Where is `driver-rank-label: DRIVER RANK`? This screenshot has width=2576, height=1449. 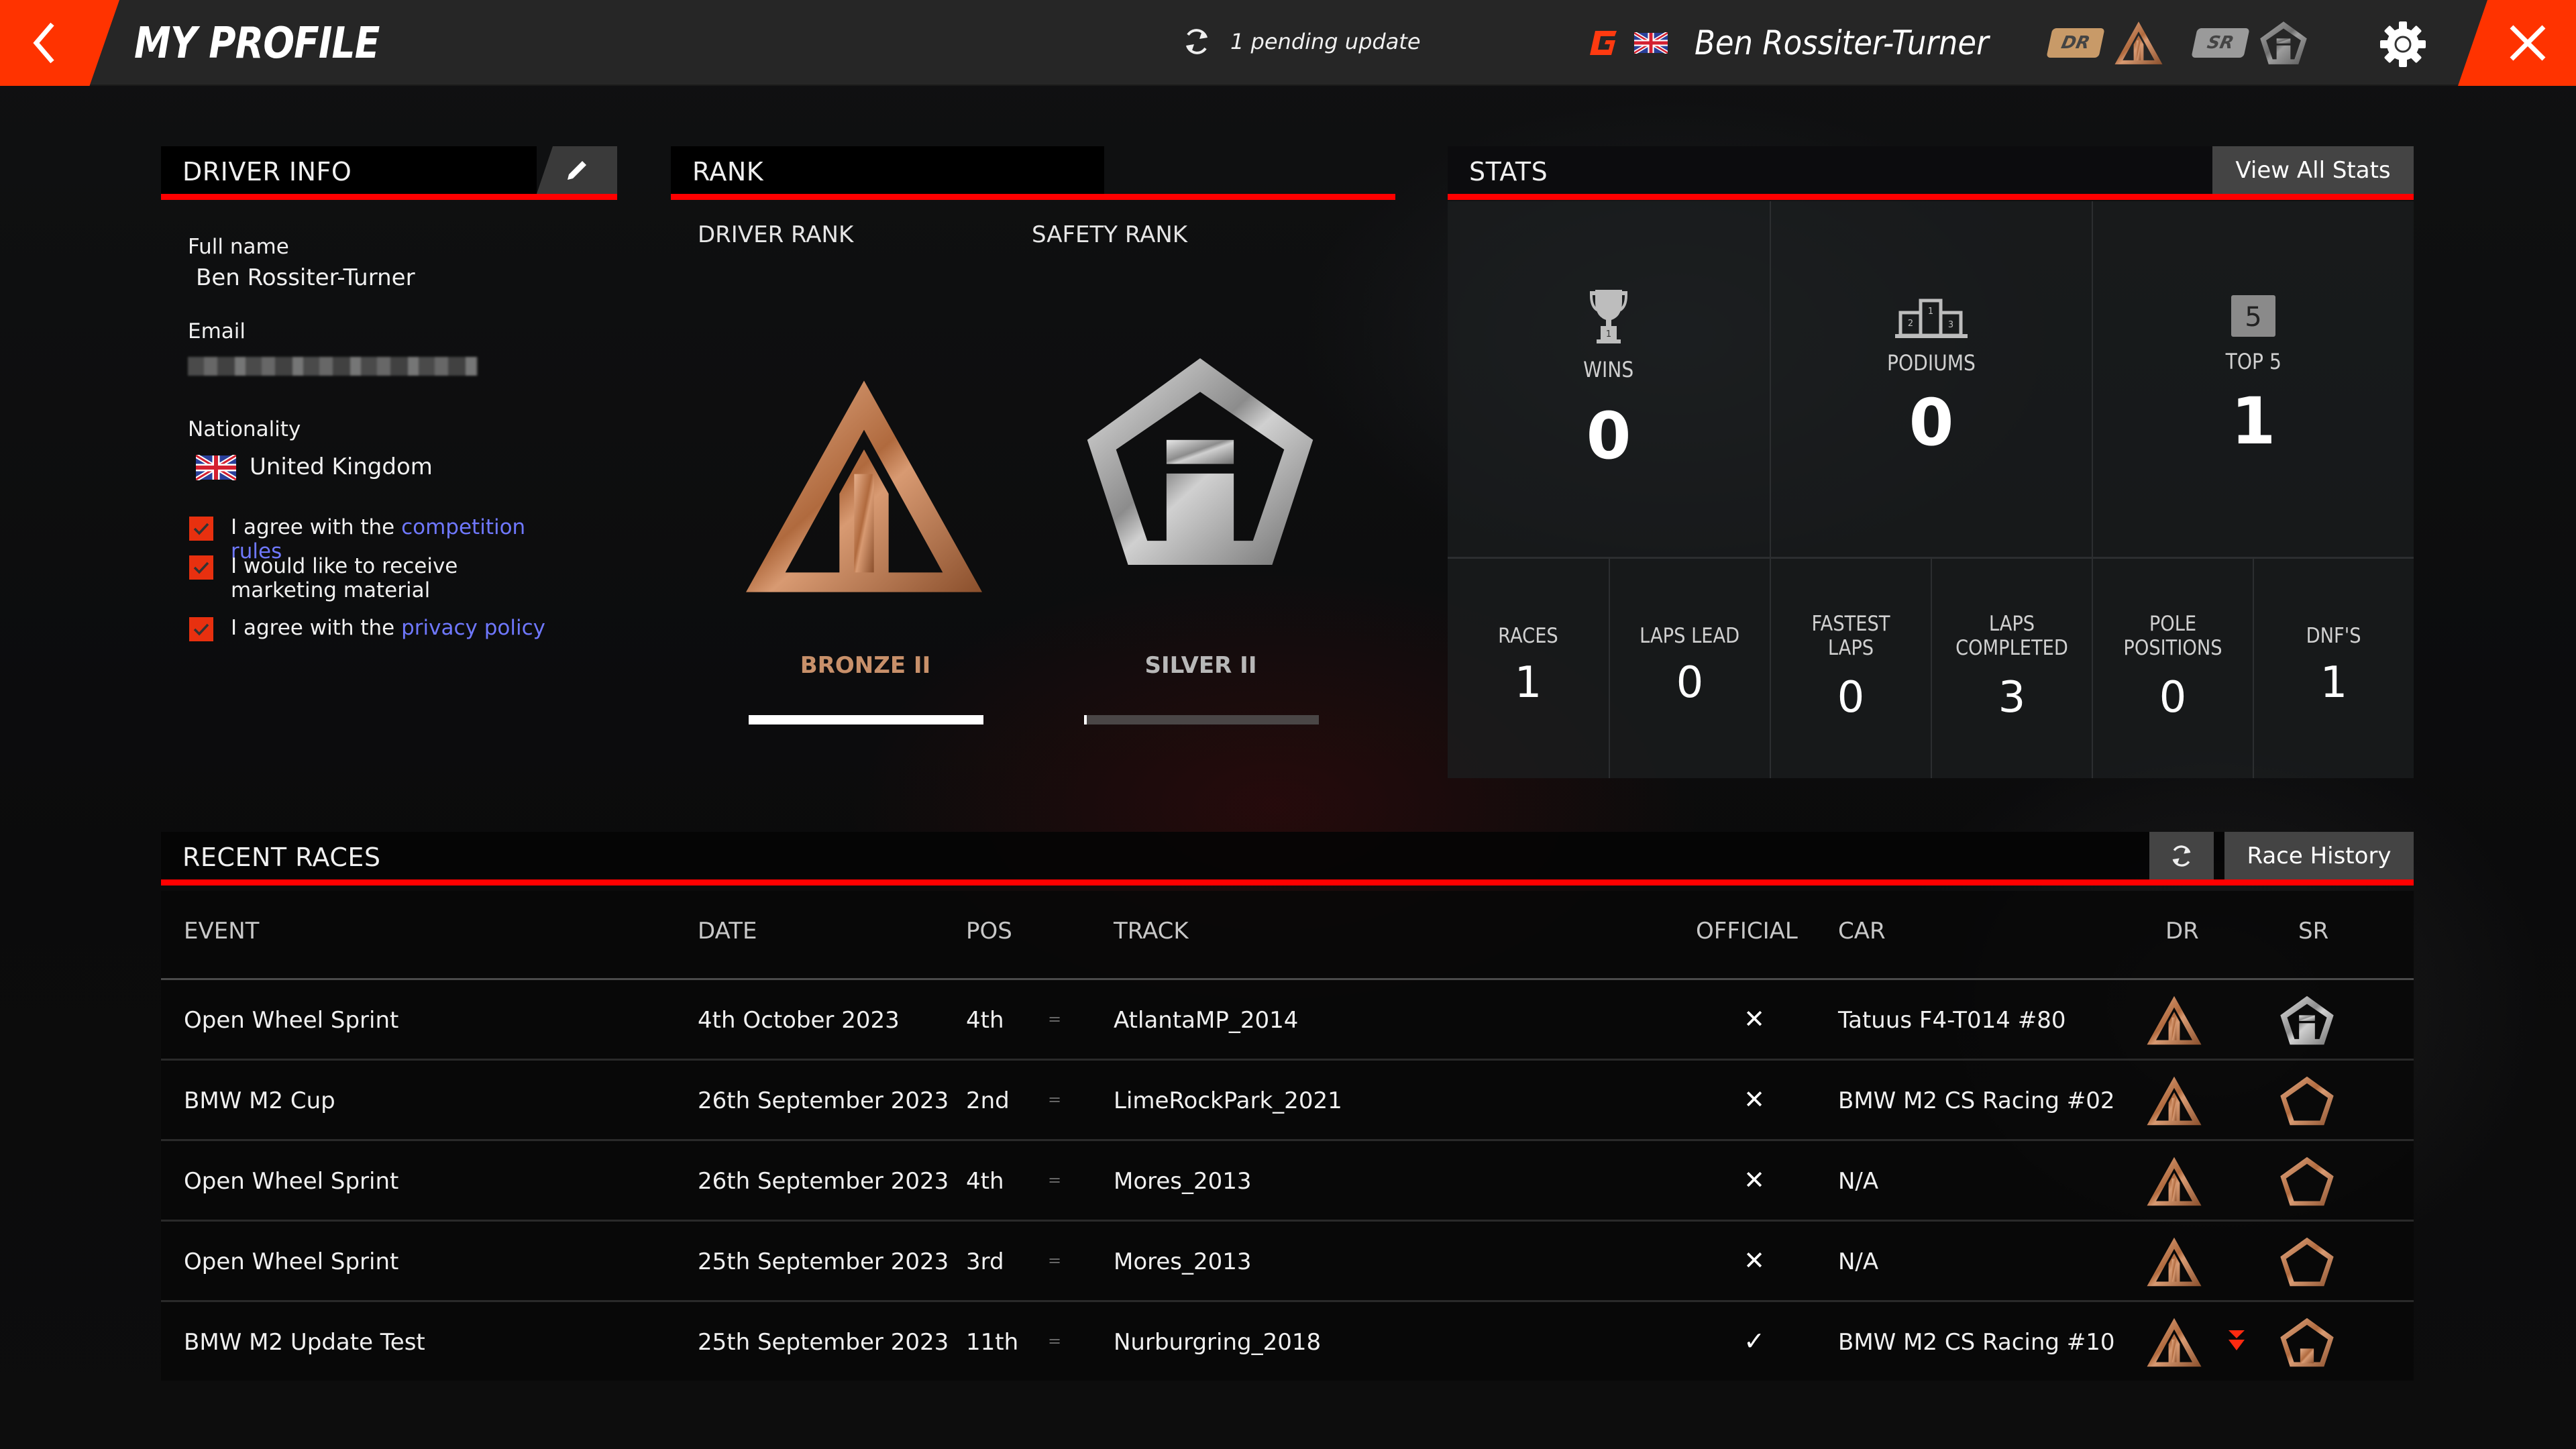 driver-rank-label: DRIVER RANK is located at coordinates (776, 234).